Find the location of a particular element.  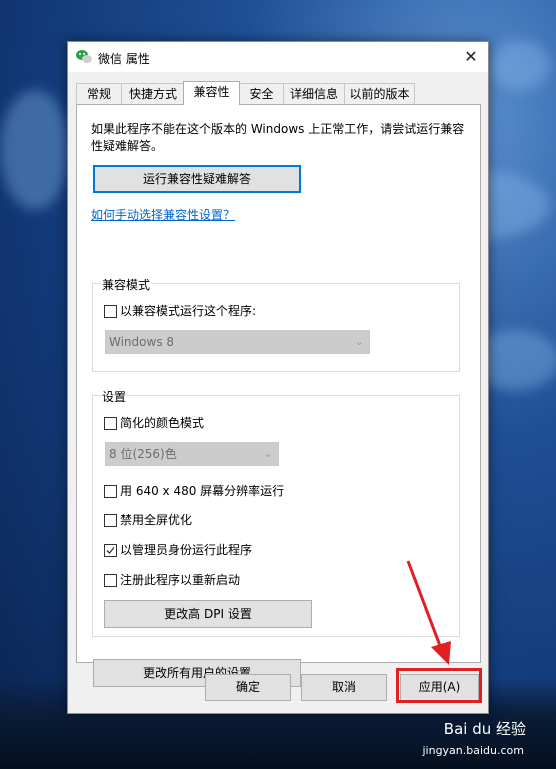

reduced-color-checkbox is located at coordinates (110, 423).